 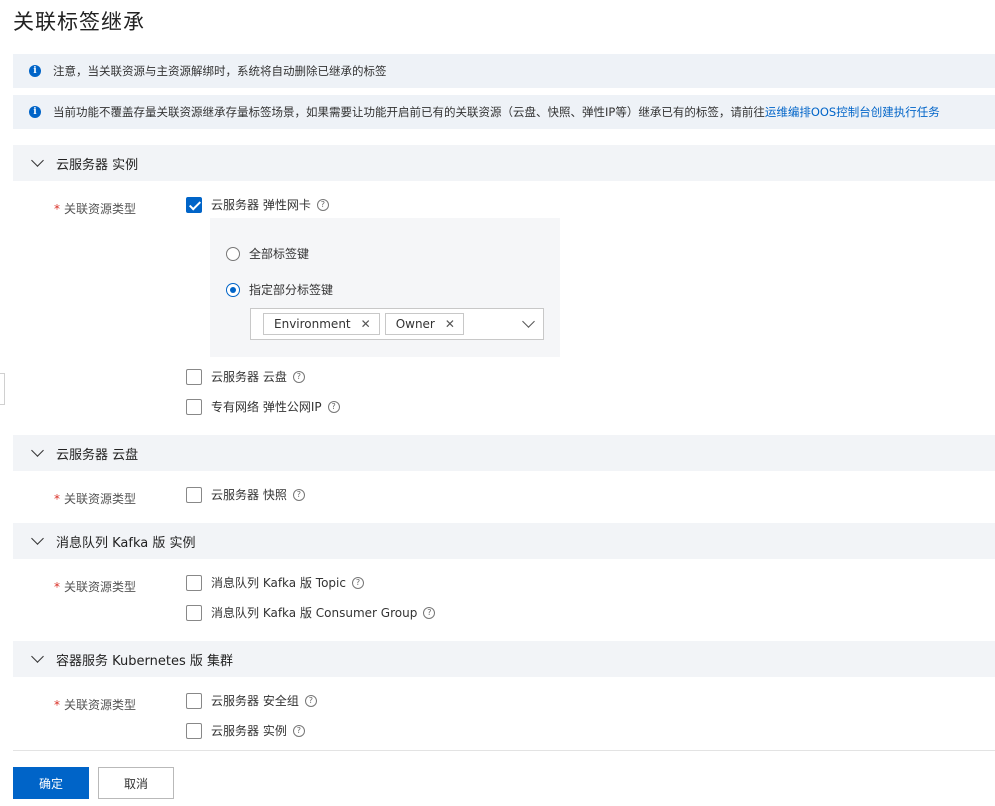 What do you see at coordinates (279, 254) in the screenshot?
I see `radio-label: 全部标签键` at bounding box center [279, 254].